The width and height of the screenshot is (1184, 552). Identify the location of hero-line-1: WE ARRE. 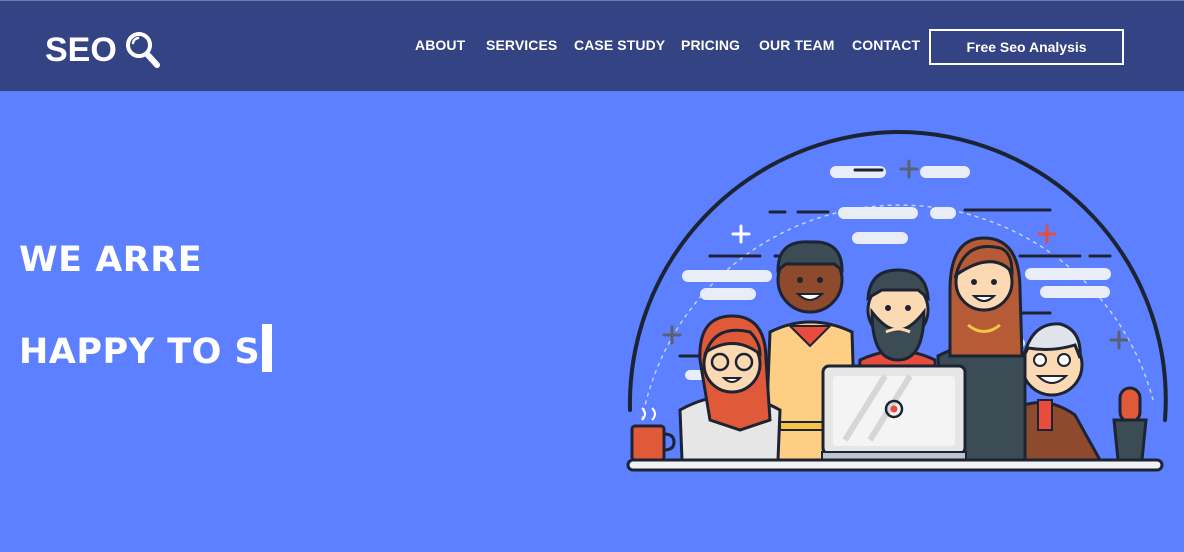
(111, 260).